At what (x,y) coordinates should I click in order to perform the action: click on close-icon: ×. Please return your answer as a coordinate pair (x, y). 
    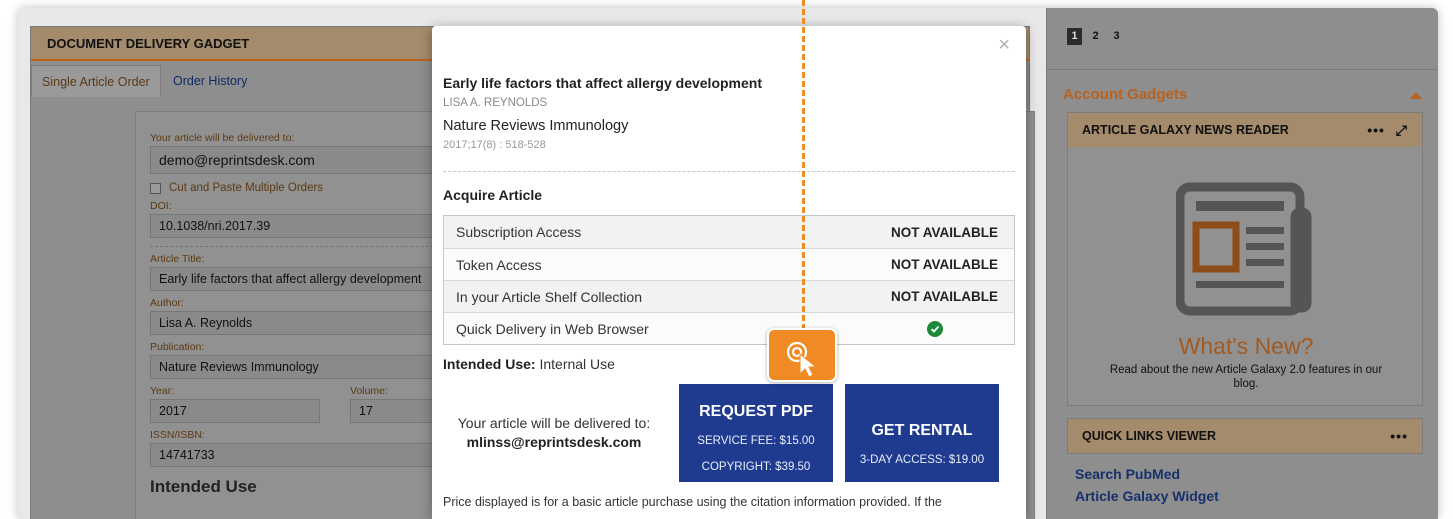
    Looking at the image, I should click on (1004, 45).